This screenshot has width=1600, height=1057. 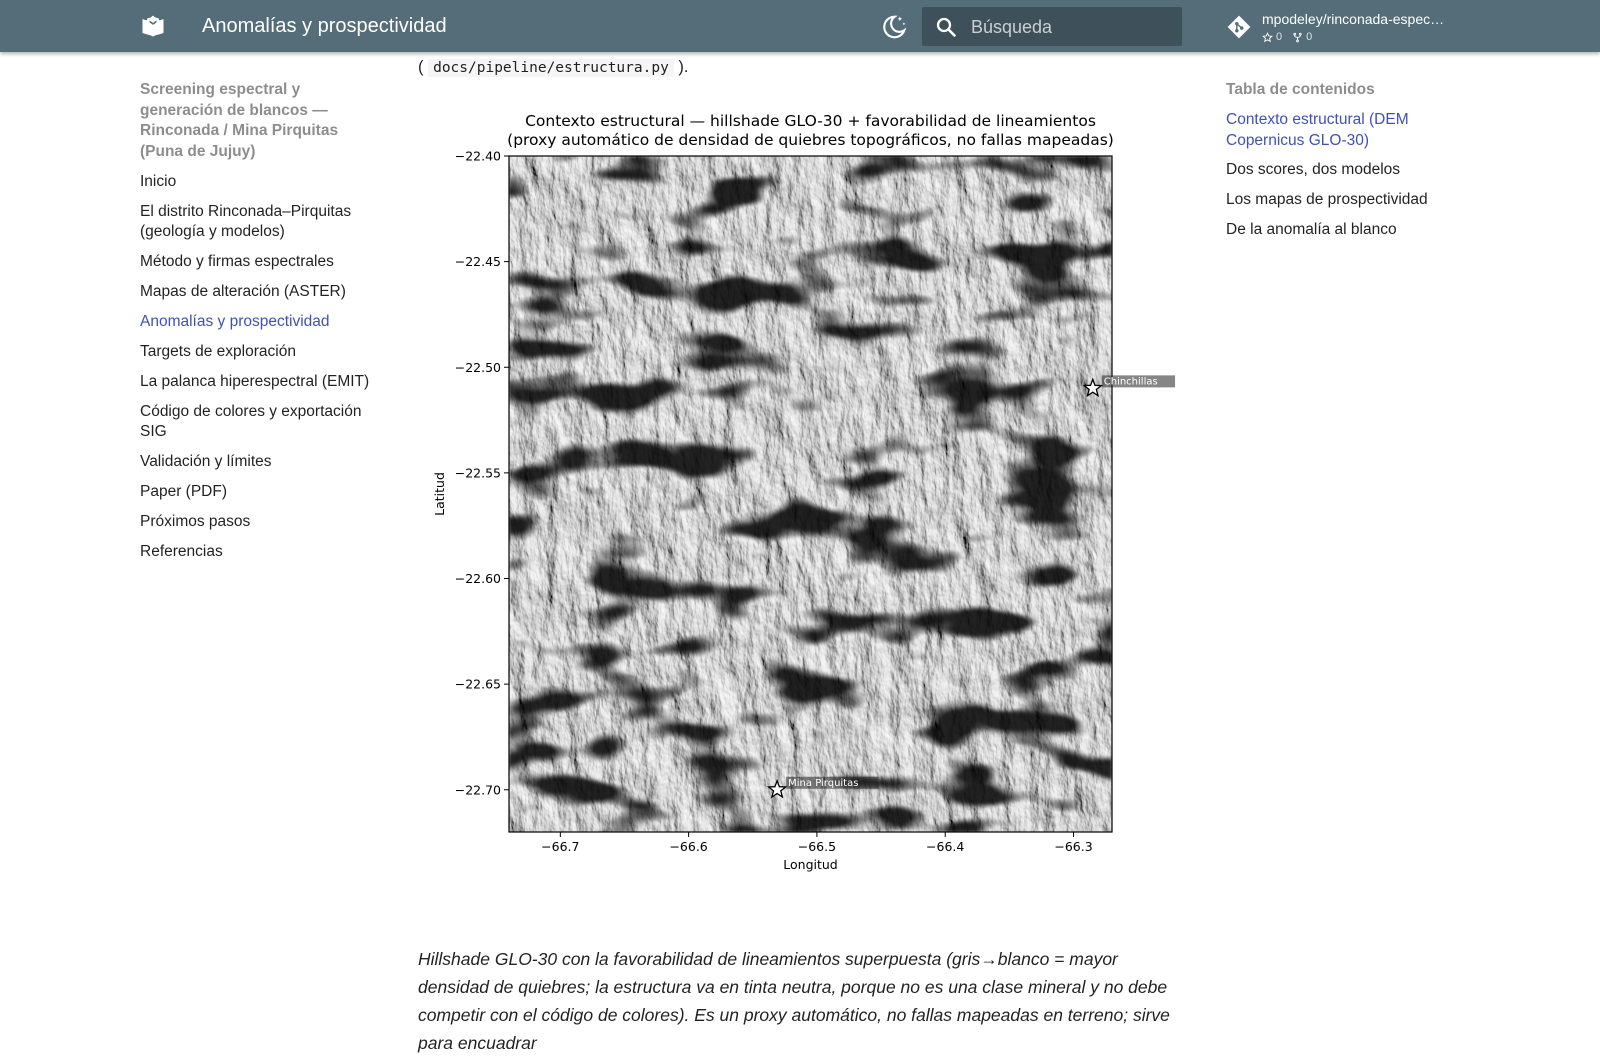 What do you see at coordinates (1297, 37) in the screenshot?
I see `fork-icon` at bounding box center [1297, 37].